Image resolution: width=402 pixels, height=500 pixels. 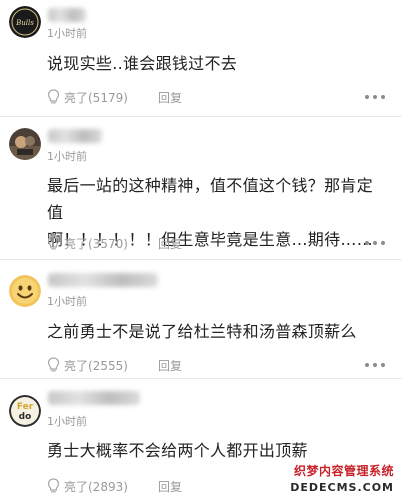 What do you see at coordinates (202, 331) in the screenshot?
I see `comment-text: 之前勇士不是说了给杜兰特和汤普森顶薪么` at bounding box center [202, 331].